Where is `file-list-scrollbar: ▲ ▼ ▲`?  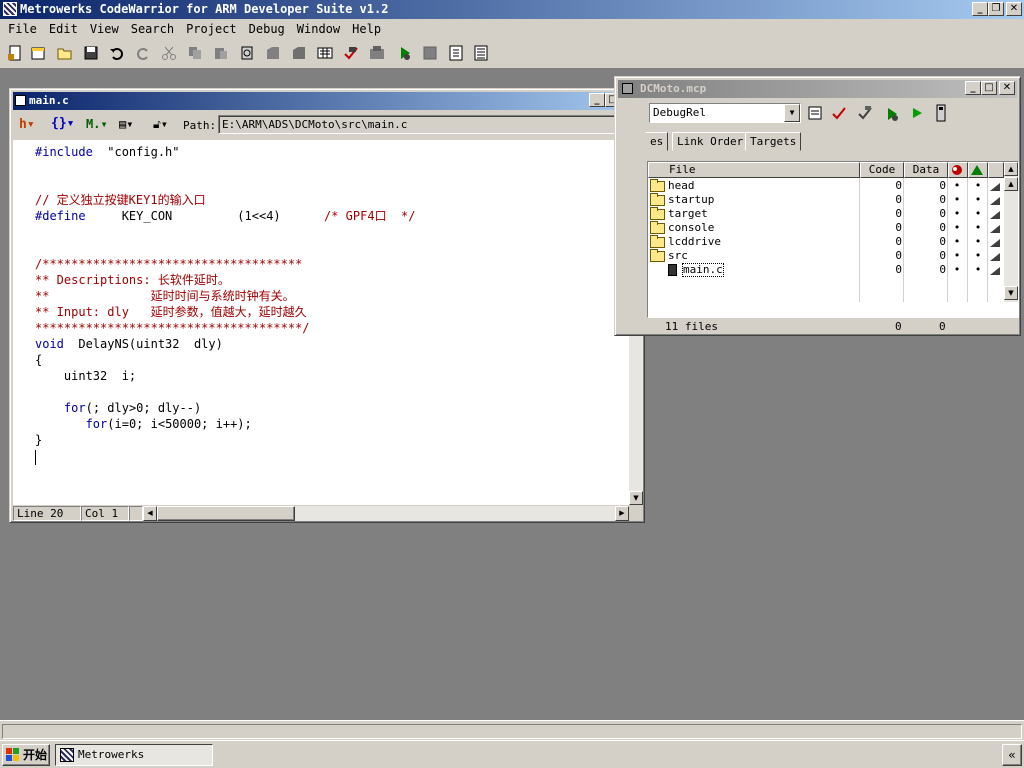 file-list-scrollbar: ▲ ▼ ▲ is located at coordinates (1011, 232).